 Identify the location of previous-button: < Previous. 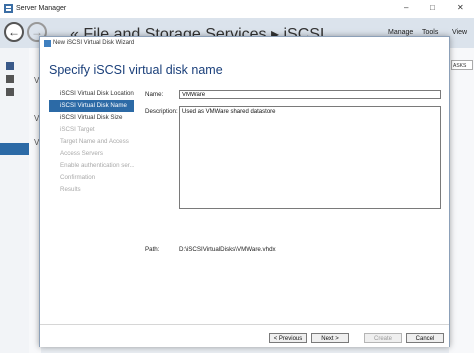
(288, 338).